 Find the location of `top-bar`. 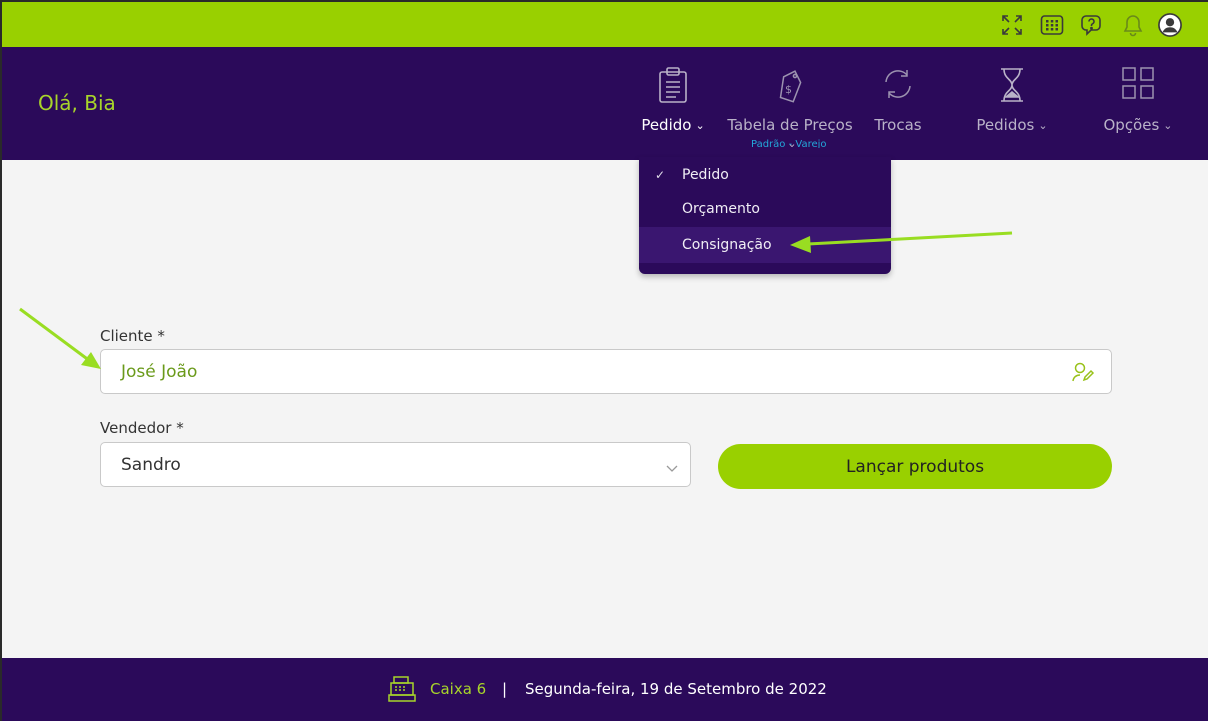

top-bar is located at coordinates (604, 23).